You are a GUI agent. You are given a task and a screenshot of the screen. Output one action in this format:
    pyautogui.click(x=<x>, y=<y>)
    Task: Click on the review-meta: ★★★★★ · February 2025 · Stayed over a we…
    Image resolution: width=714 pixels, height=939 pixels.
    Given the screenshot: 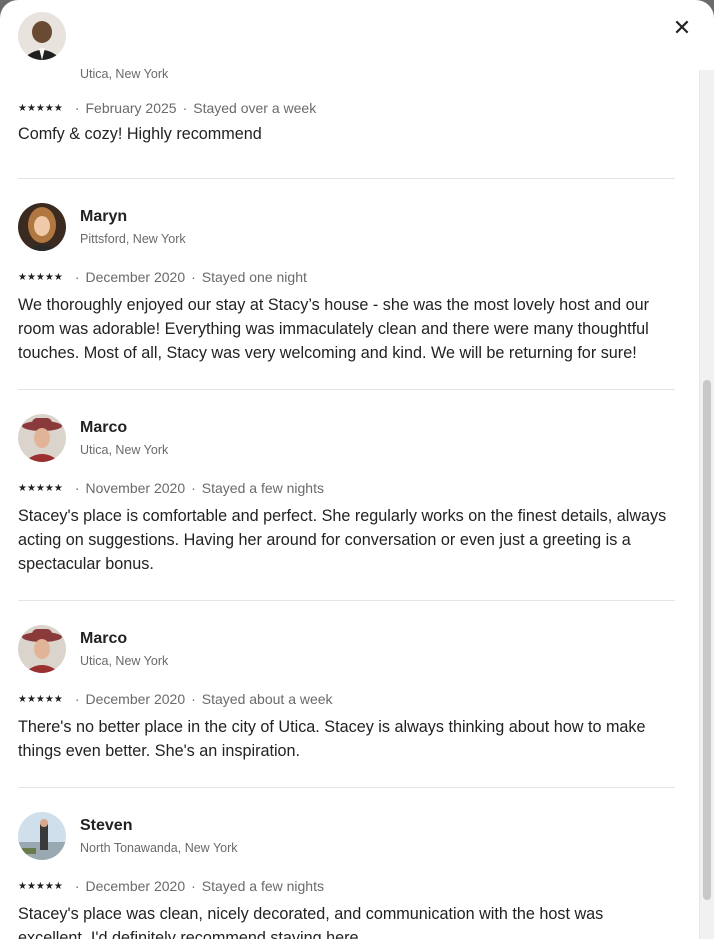 What is the action you would take?
    pyautogui.click(x=167, y=108)
    